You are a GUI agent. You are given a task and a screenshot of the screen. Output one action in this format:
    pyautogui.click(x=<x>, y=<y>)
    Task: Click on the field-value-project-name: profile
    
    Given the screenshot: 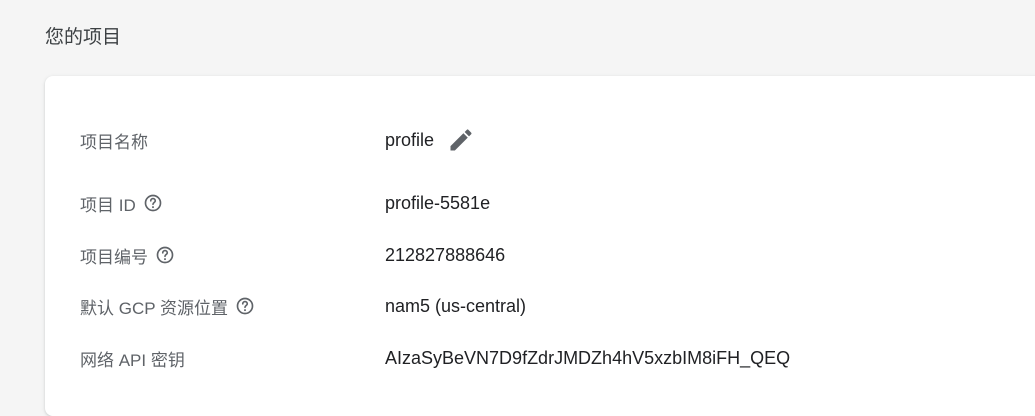 What is the action you would take?
    pyautogui.click(x=430, y=140)
    